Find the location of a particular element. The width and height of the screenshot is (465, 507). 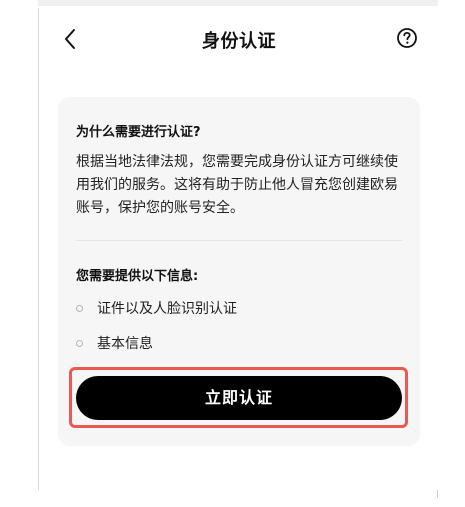

question-circle-icon is located at coordinates (407, 41).